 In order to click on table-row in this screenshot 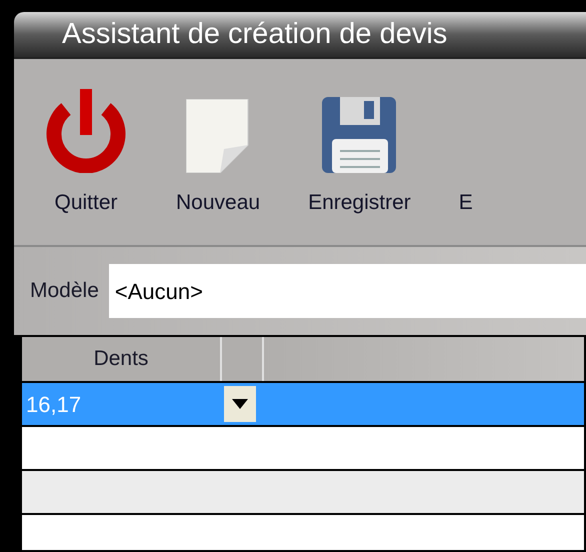, I will do `click(303, 493)`.